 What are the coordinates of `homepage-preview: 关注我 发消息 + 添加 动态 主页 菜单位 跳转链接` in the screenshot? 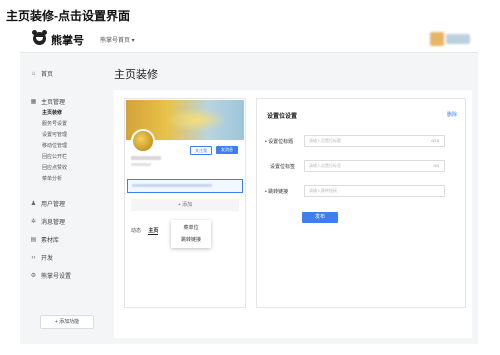 It's located at (185, 203).